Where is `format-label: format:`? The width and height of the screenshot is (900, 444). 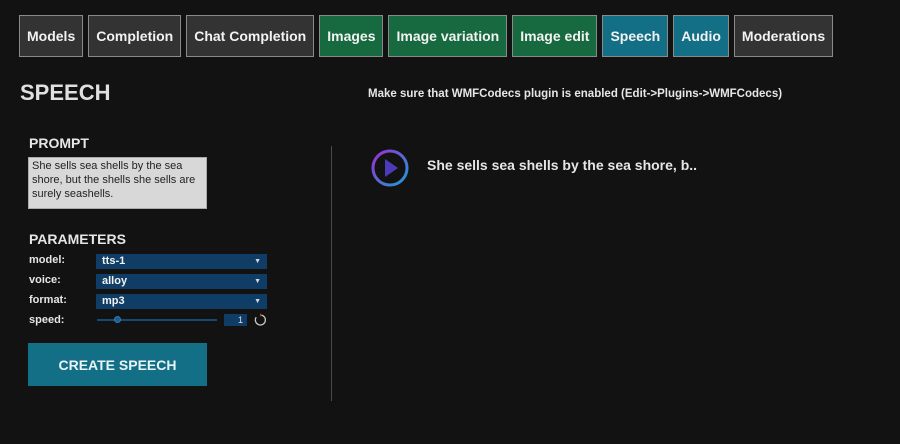 format-label: format: is located at coordinates (48, 300).